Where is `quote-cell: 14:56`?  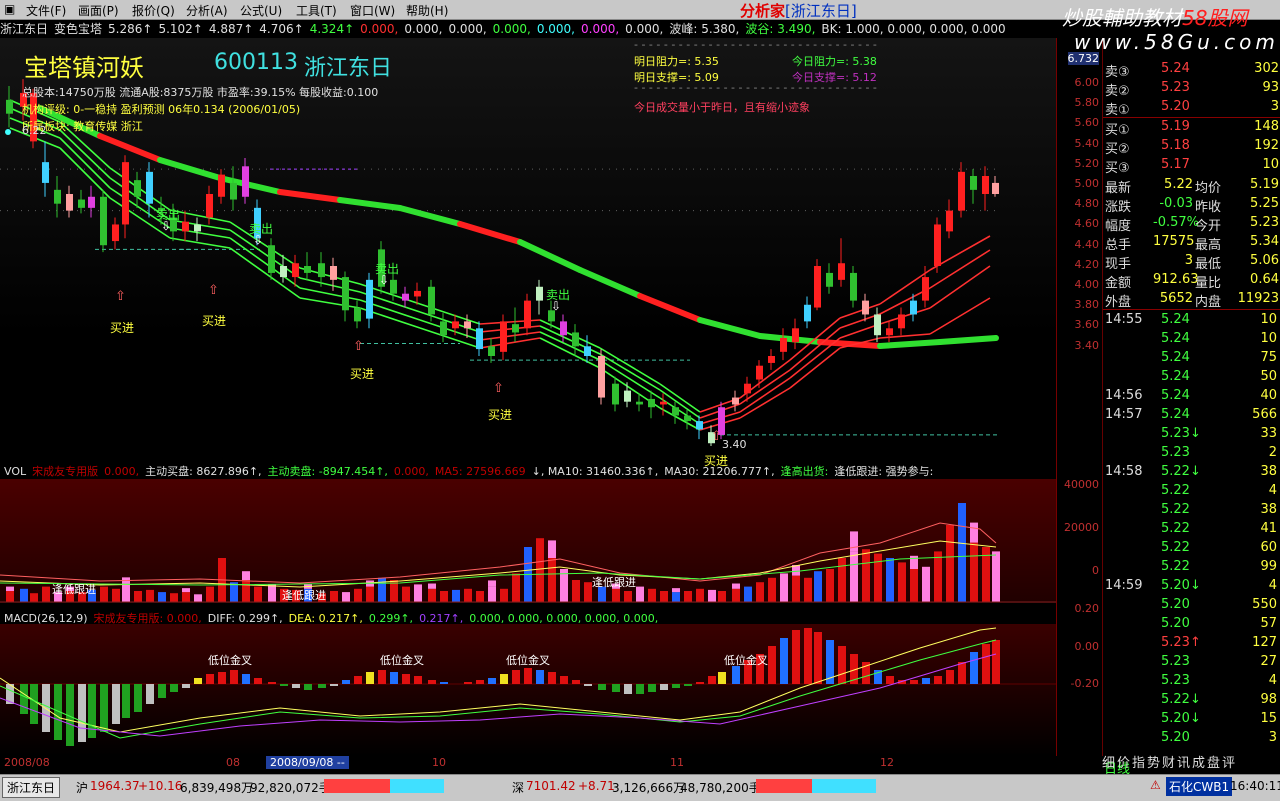
quote-cell: 14:56 is located at coordinates (1124, 395).